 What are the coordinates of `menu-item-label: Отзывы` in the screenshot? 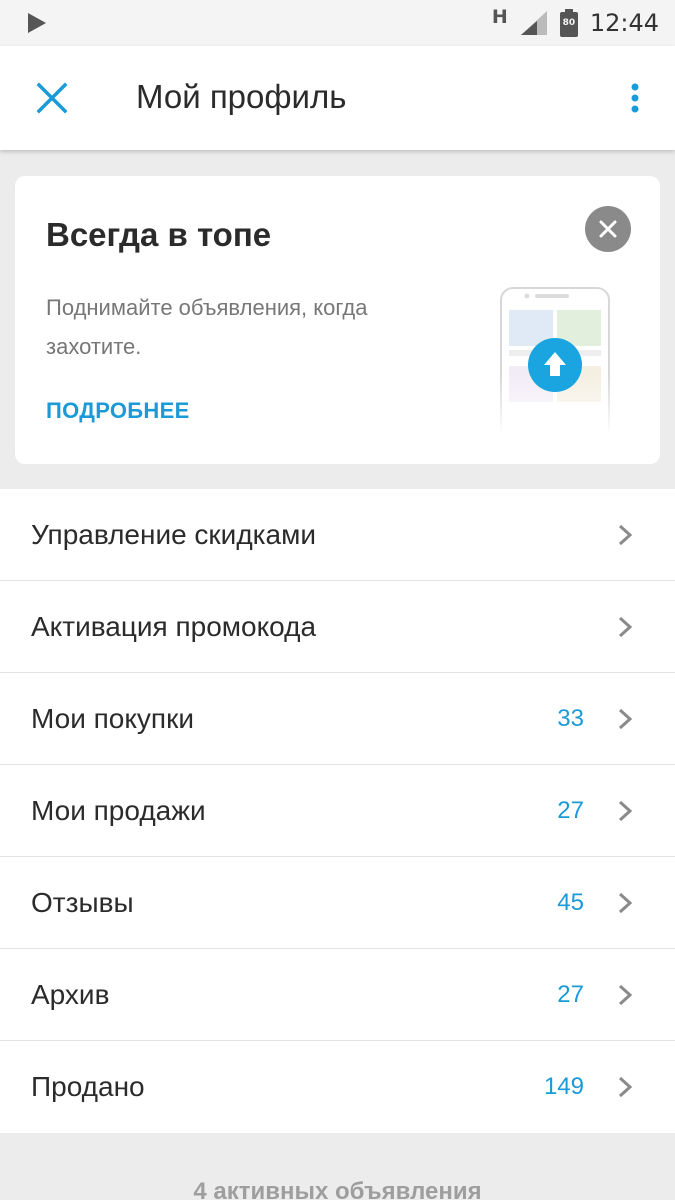 It's located at (82, 902).